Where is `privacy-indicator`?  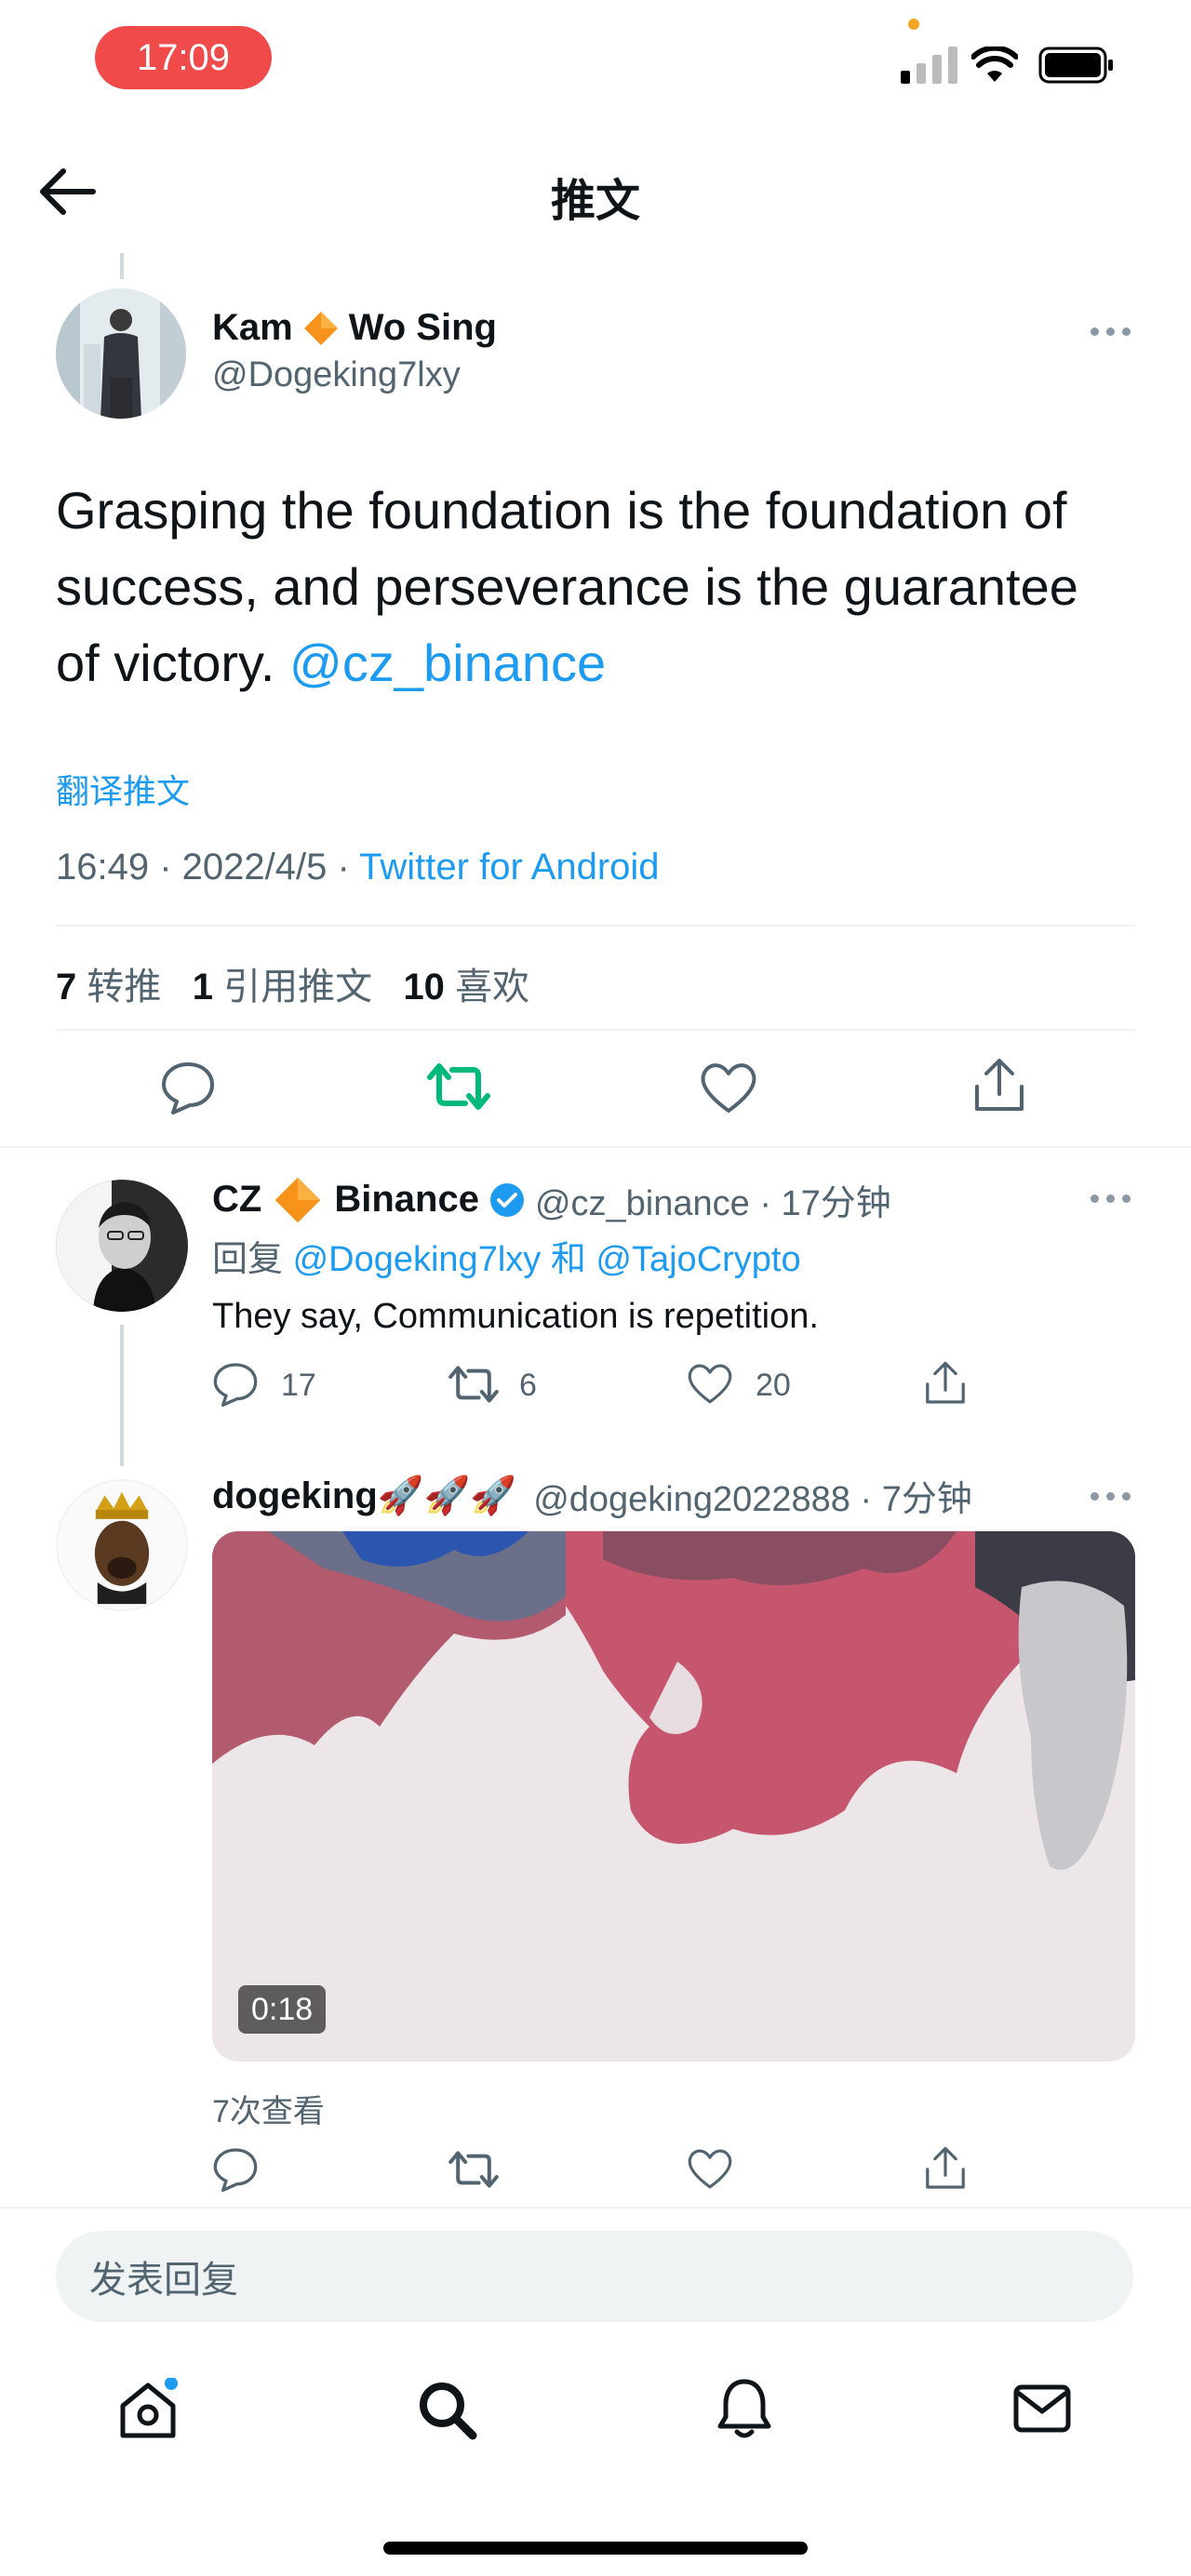 privacy-indicator is located at coordinates (913, 24).